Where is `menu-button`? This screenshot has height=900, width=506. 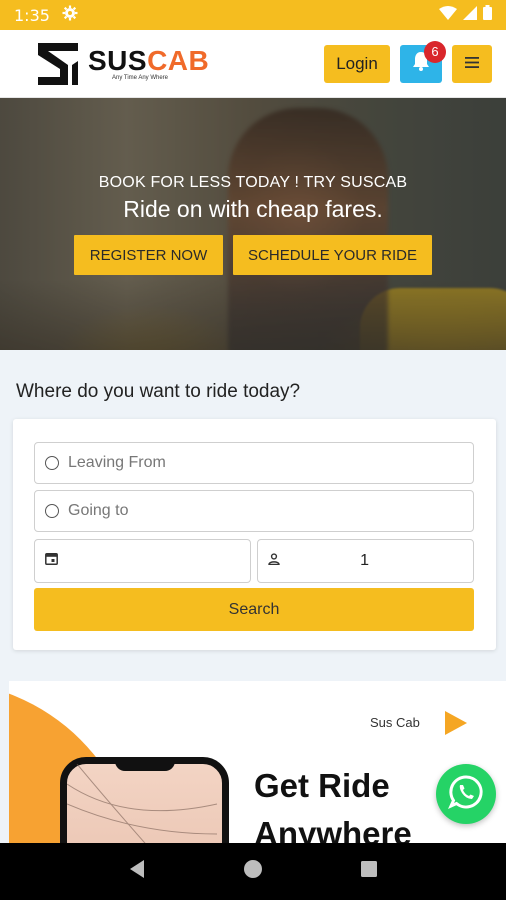 menu-button is located at coordinates (472, 63).